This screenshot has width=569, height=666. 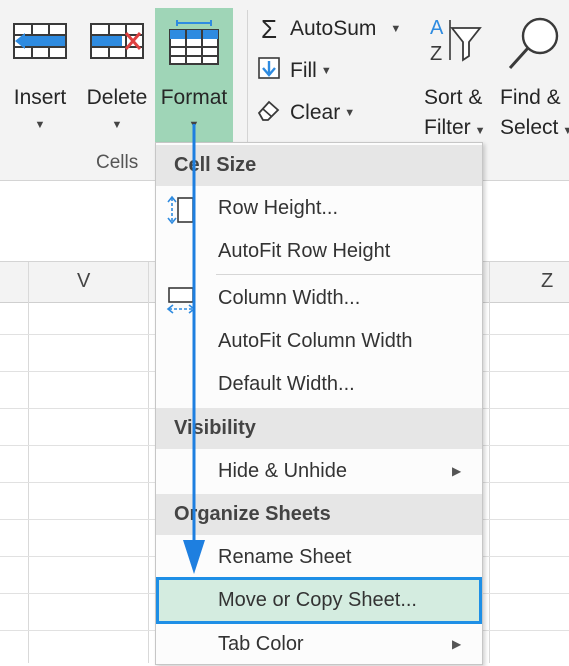 I want to click on clear-label: Clear, so click(x=315, y=112).